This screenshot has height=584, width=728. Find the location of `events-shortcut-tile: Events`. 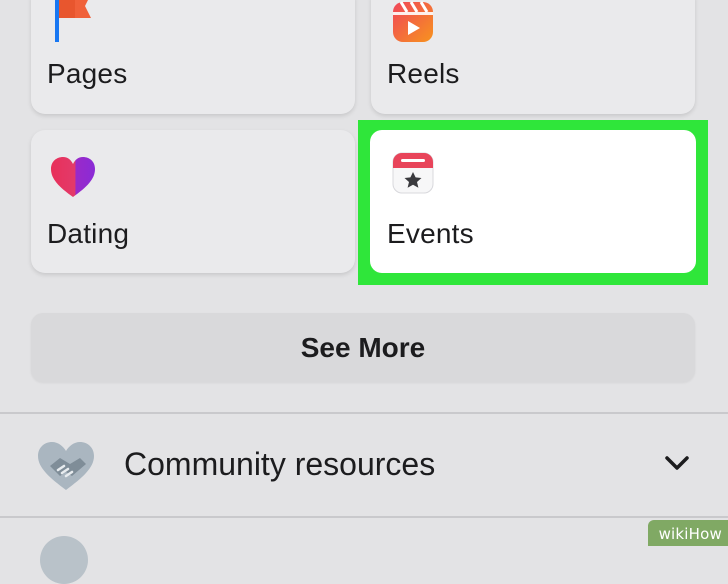

events-shortcut-tile: Events is located at coordinates (533, 201).